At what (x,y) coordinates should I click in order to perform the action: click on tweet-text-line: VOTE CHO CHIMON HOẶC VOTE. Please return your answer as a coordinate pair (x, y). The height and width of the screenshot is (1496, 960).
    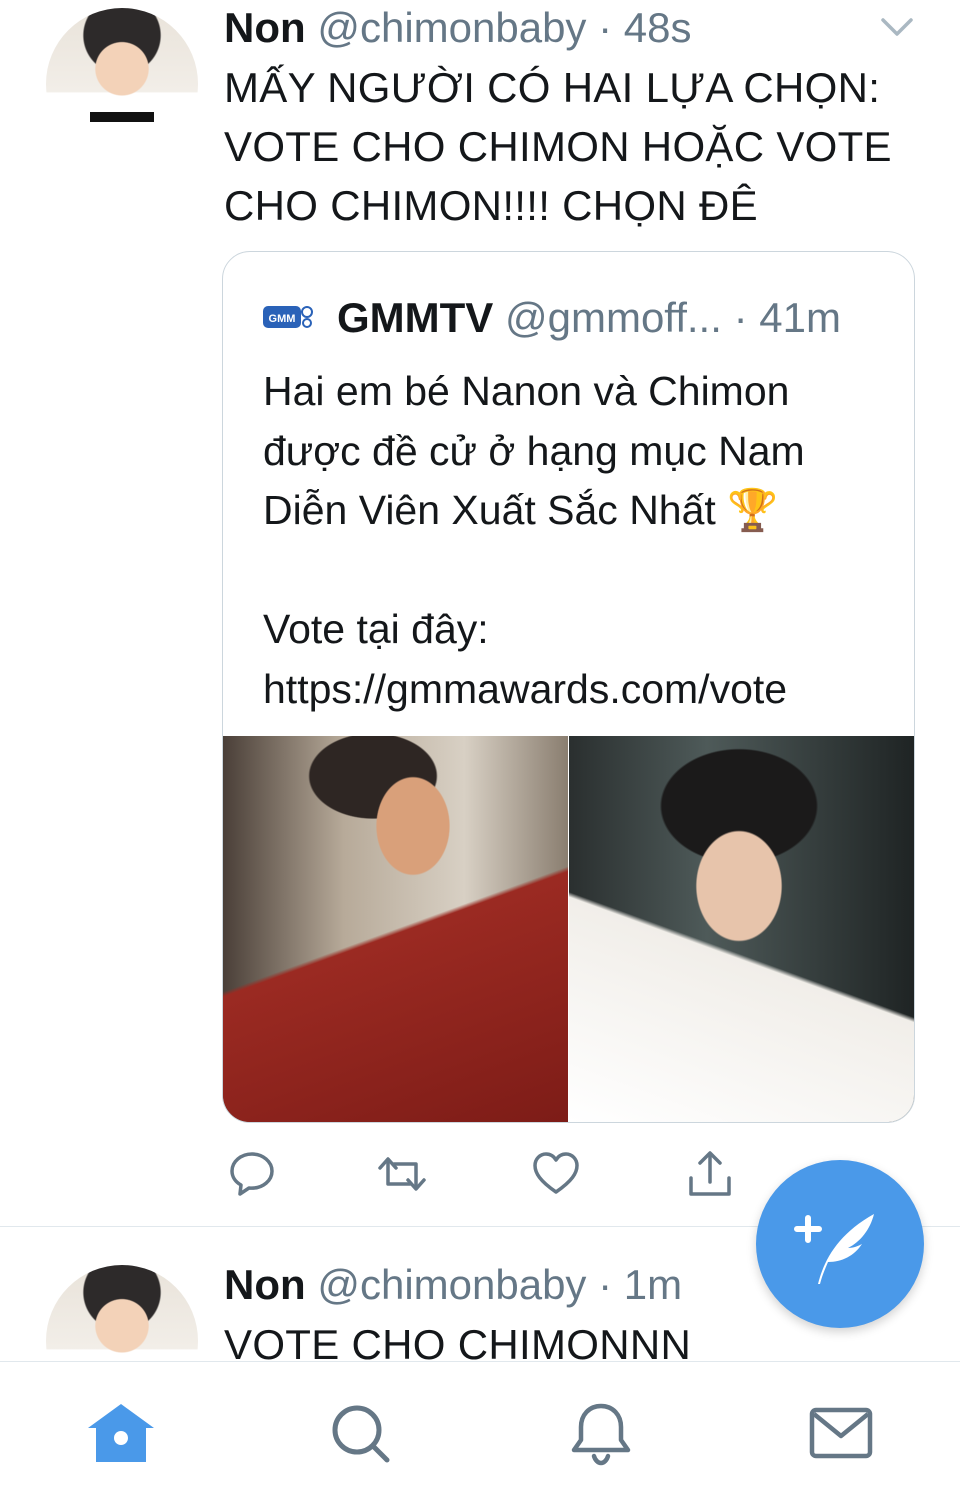
    Looking at the image, I should click on (558, 146).